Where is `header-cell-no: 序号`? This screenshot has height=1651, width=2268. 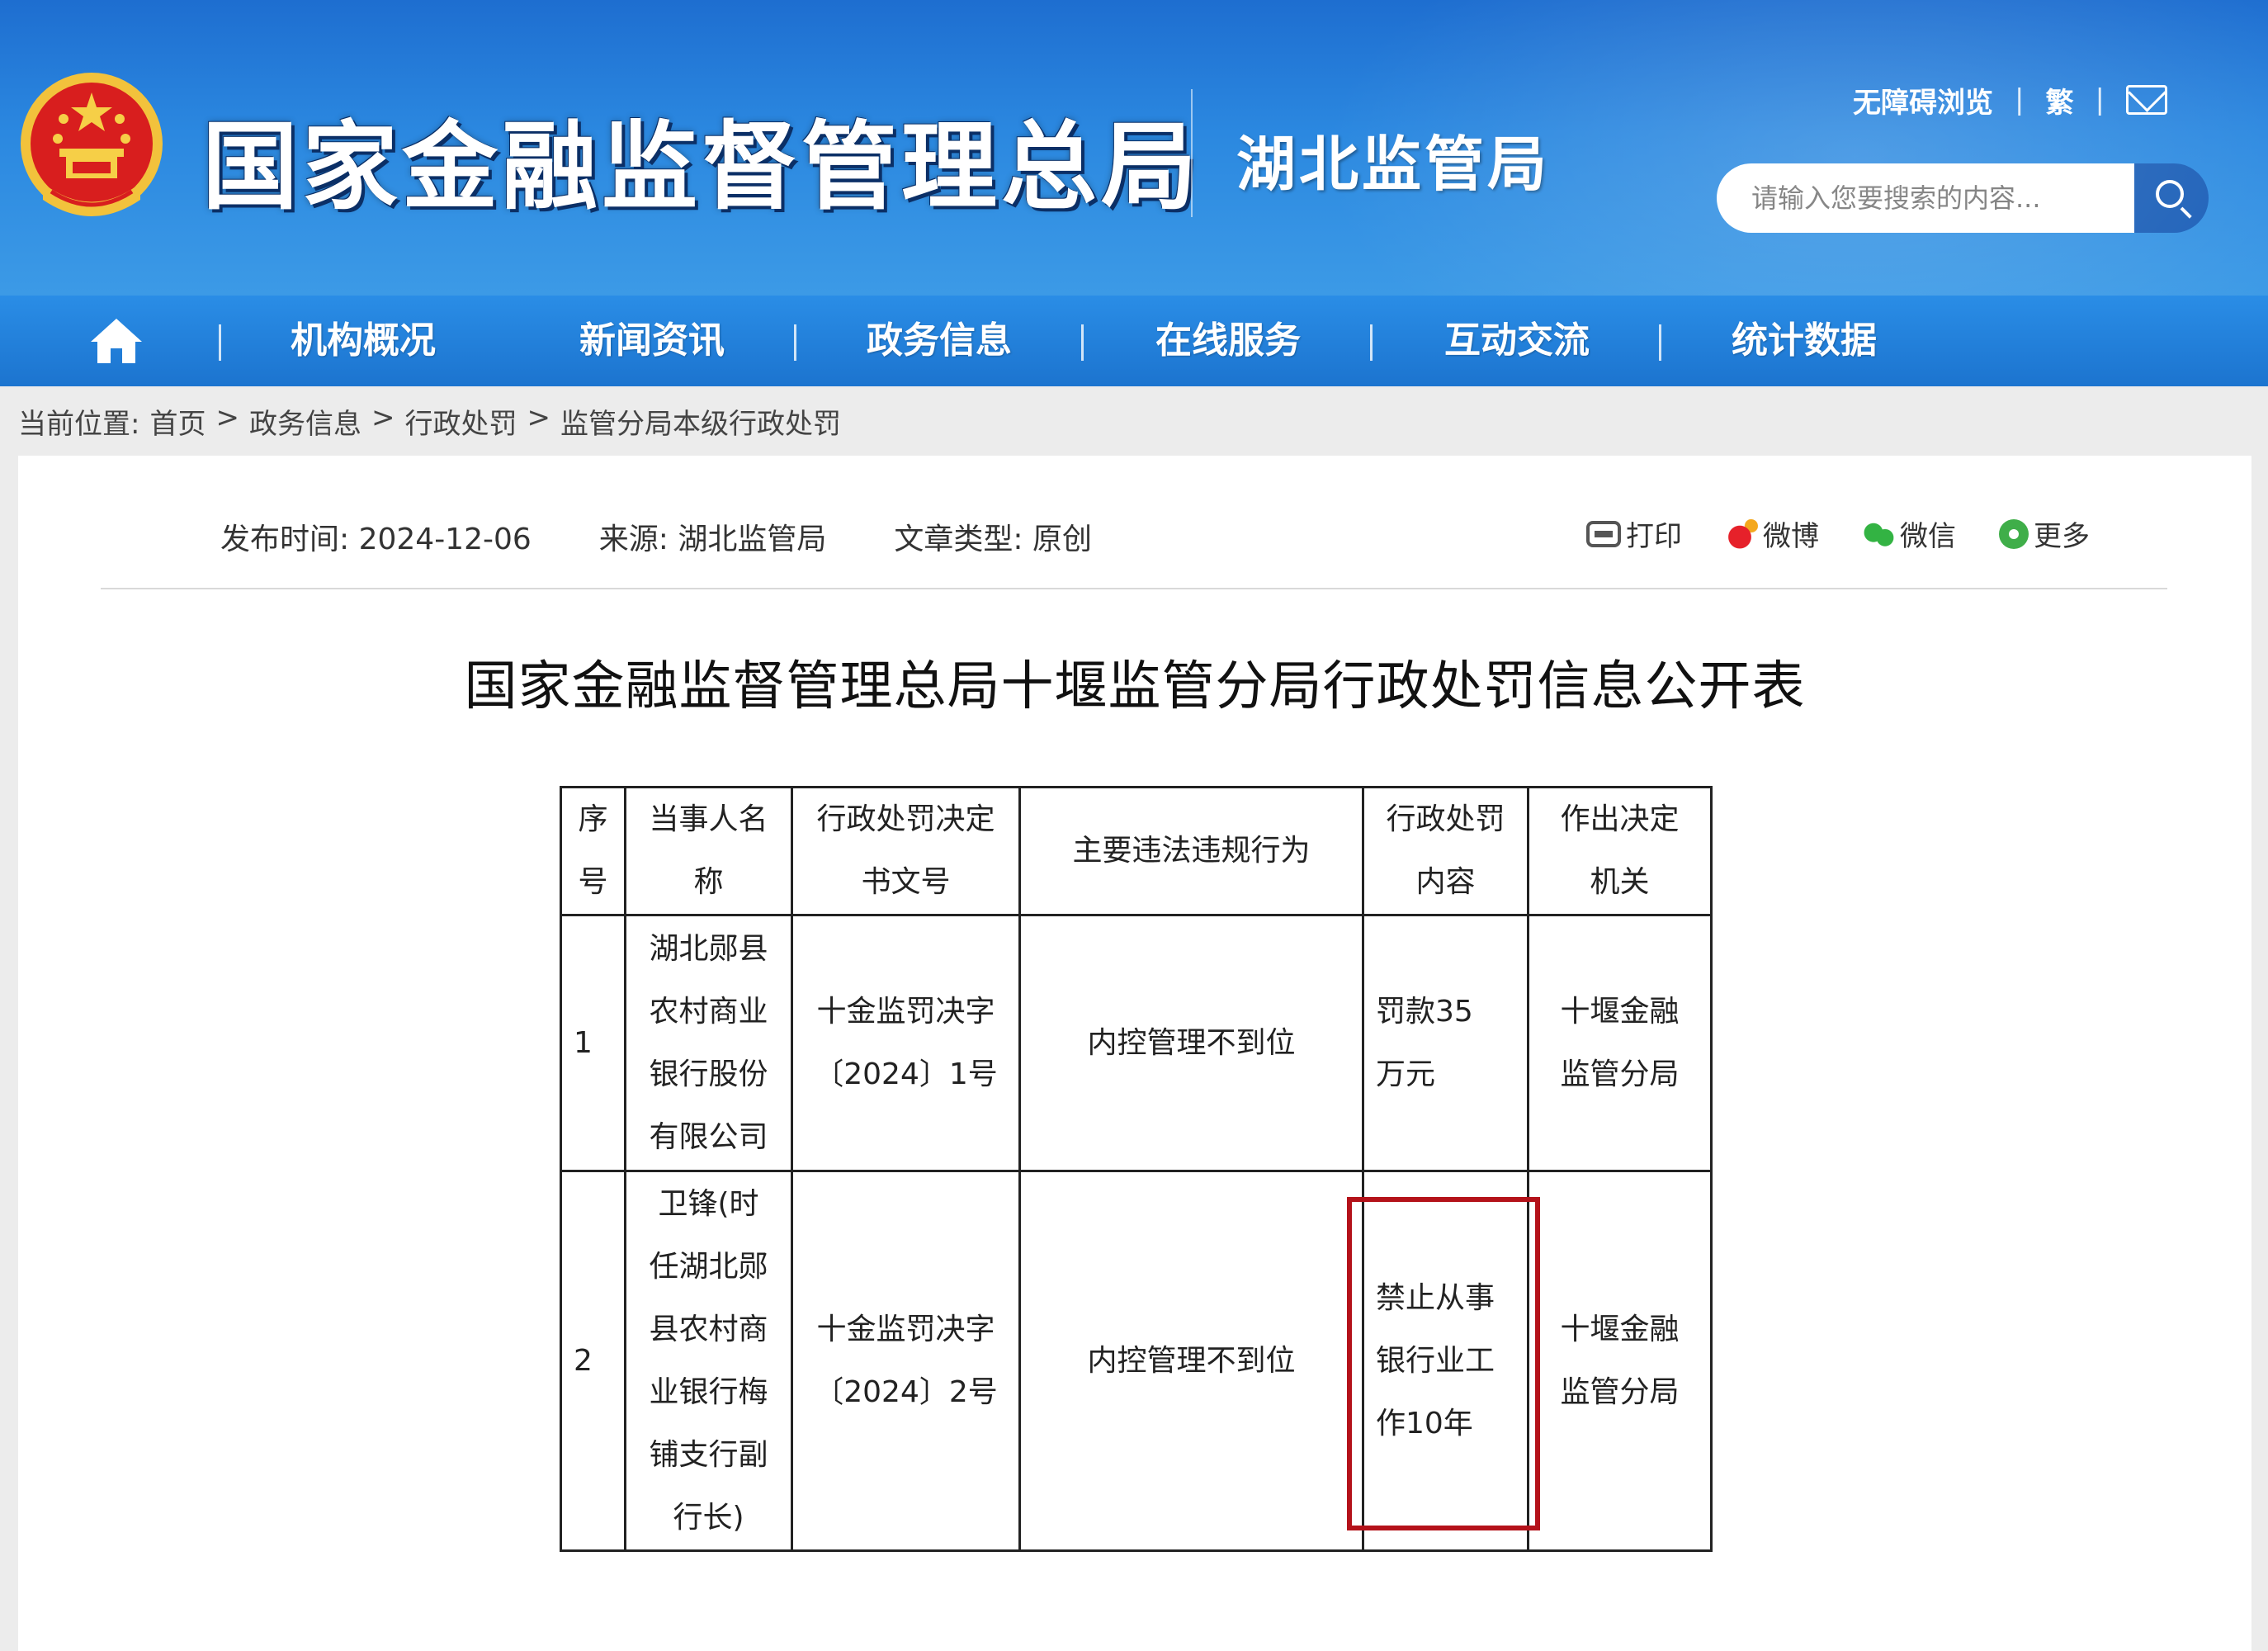 header-cell-no: 序号 is located at coordinates (593, 851).